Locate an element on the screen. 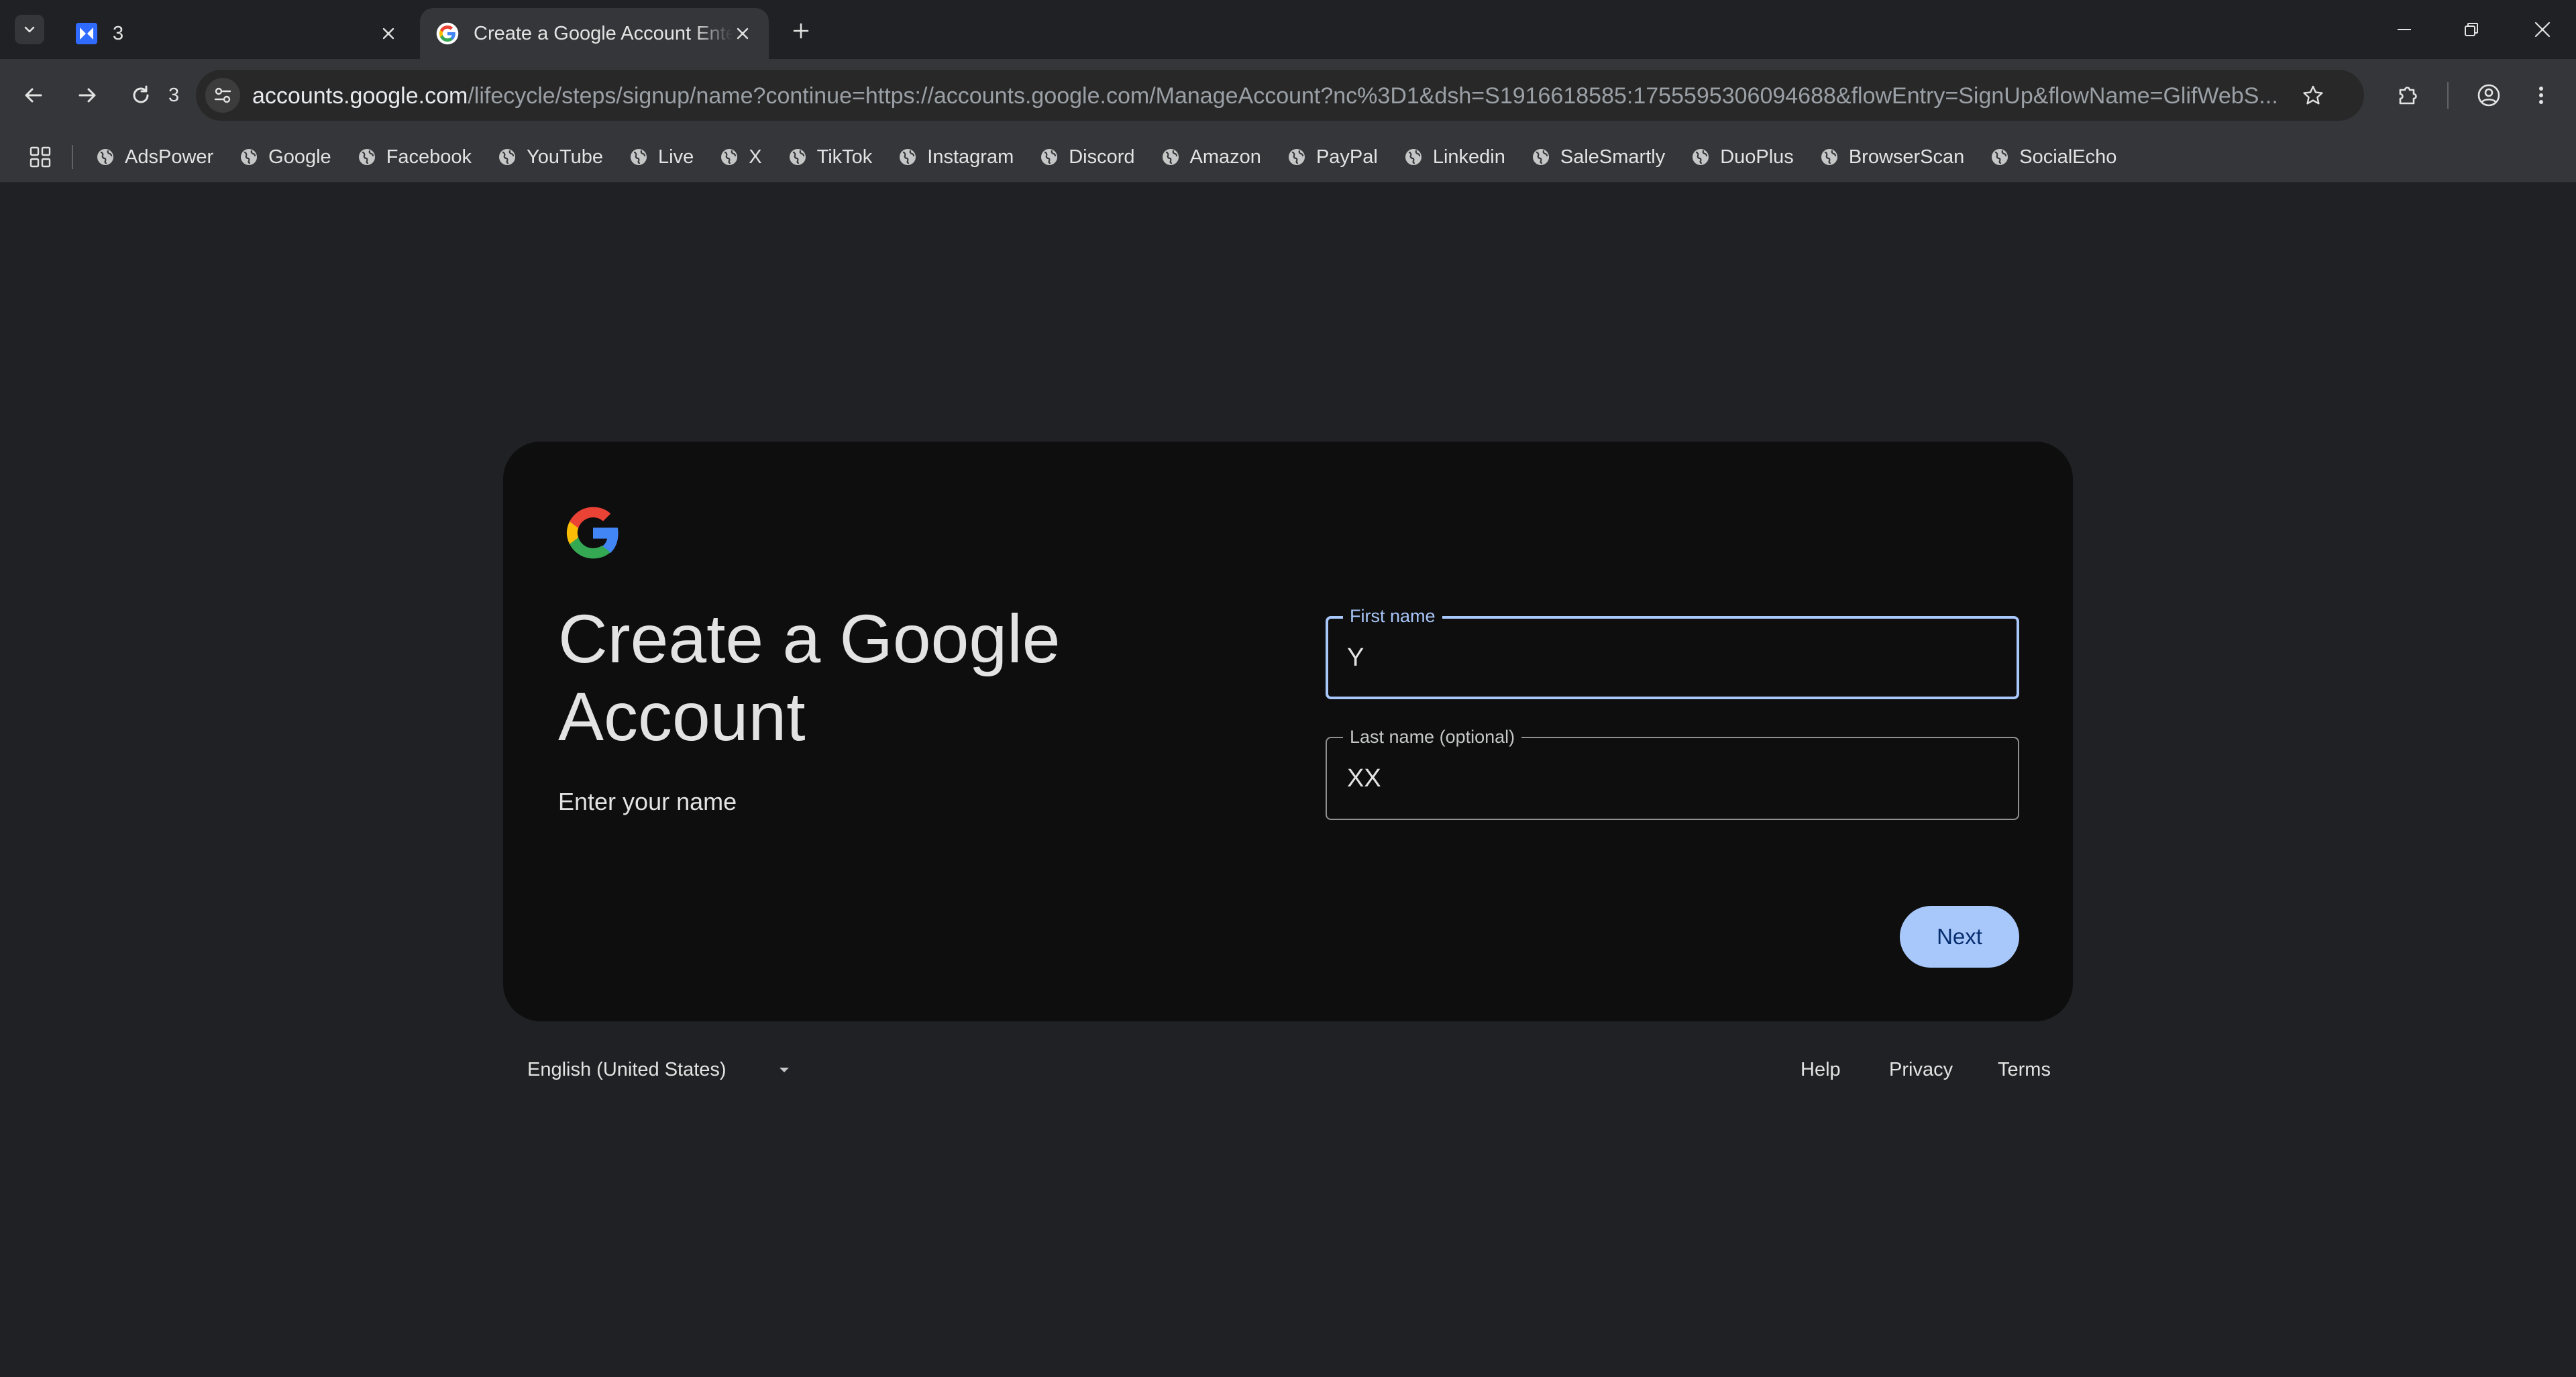 This screenshot has width=2576, height=1377. star-icon is located at coordinates (2313, 95).